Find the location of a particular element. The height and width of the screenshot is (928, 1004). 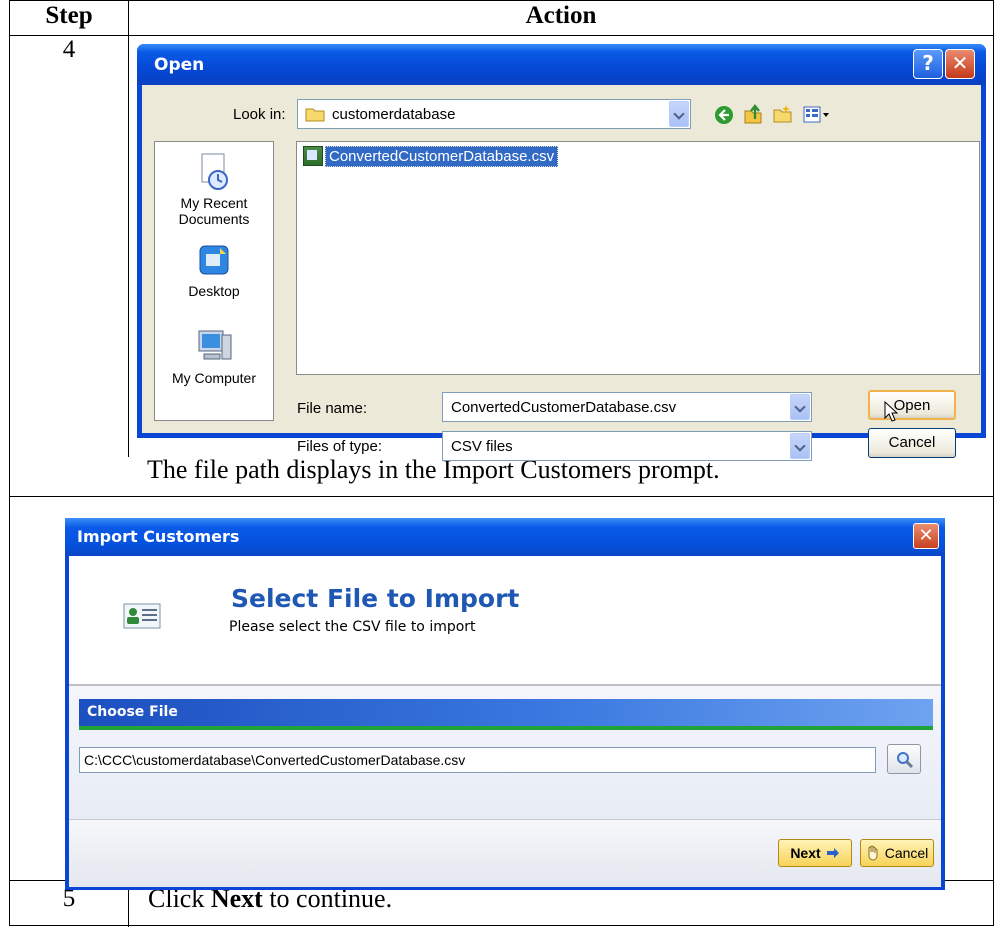

open-dialog-title: Open is located at coordinates (179, 65).